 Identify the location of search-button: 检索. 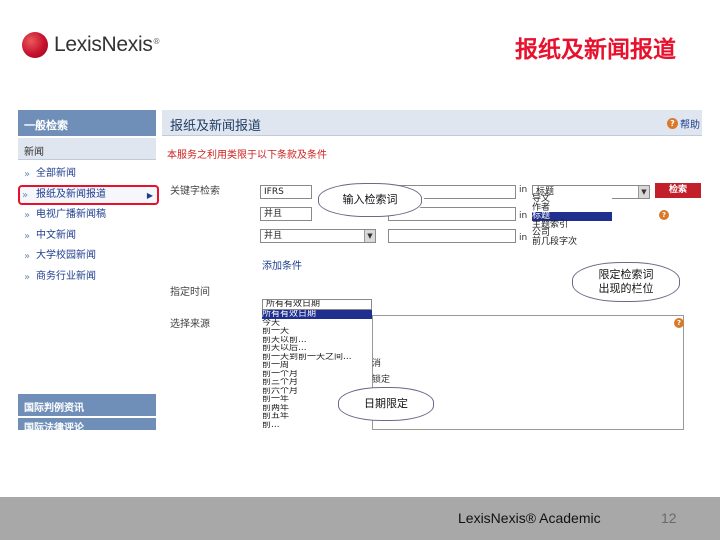
(678, 190).